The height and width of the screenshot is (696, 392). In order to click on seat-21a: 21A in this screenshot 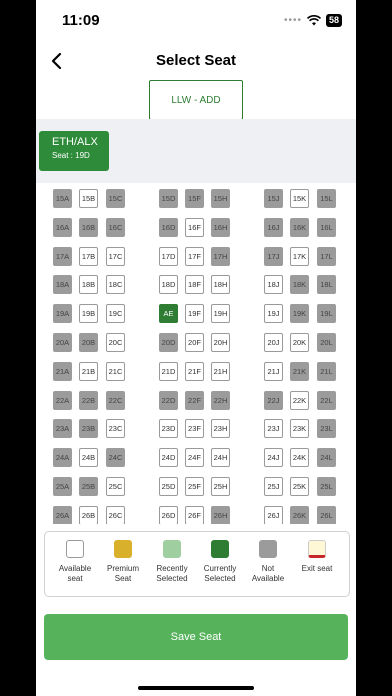, I will do `click(62, 371)`.